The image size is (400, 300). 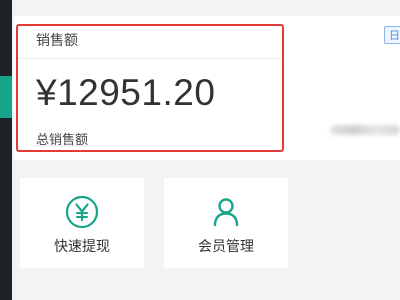 What do you see at coordinates (82, 247) in the screenshot?
I see `quick-withdraw-label: 快速提现` at bounding box center [82, 247].